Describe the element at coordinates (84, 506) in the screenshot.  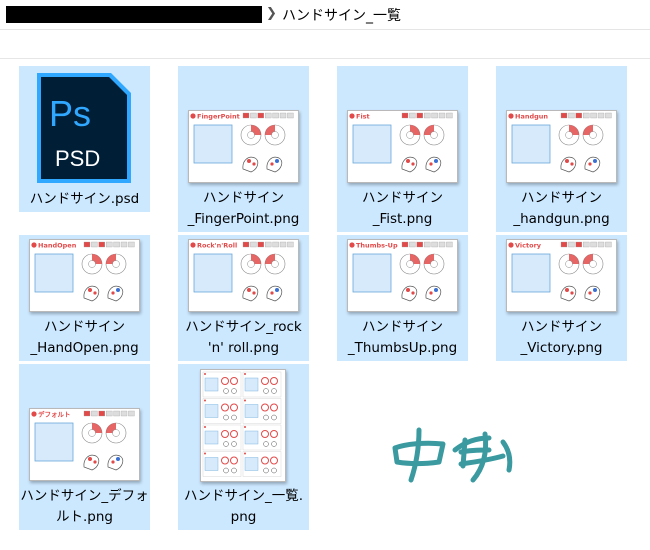
I see `file-name: ハンドサイン_デフォ ルト.png` at that location.